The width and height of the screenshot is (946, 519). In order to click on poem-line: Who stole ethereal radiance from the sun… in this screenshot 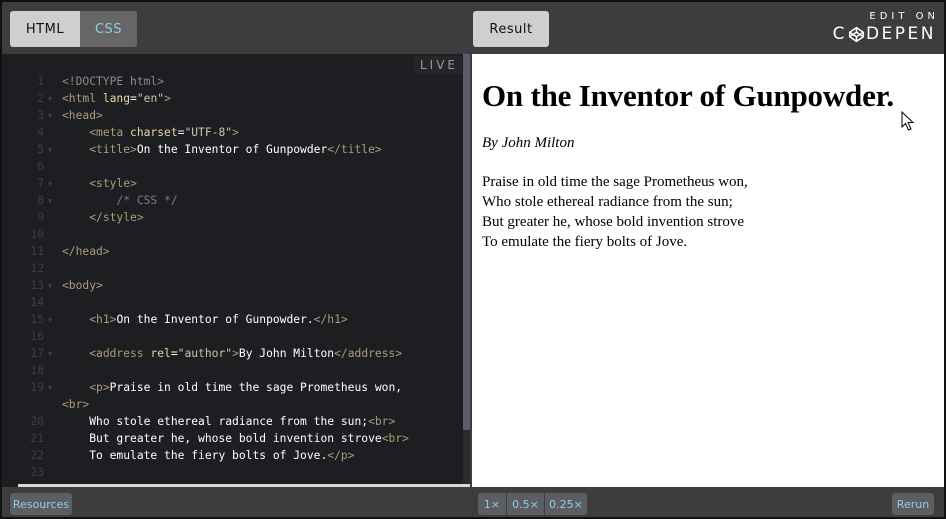, I will do `click(607, 202)`.